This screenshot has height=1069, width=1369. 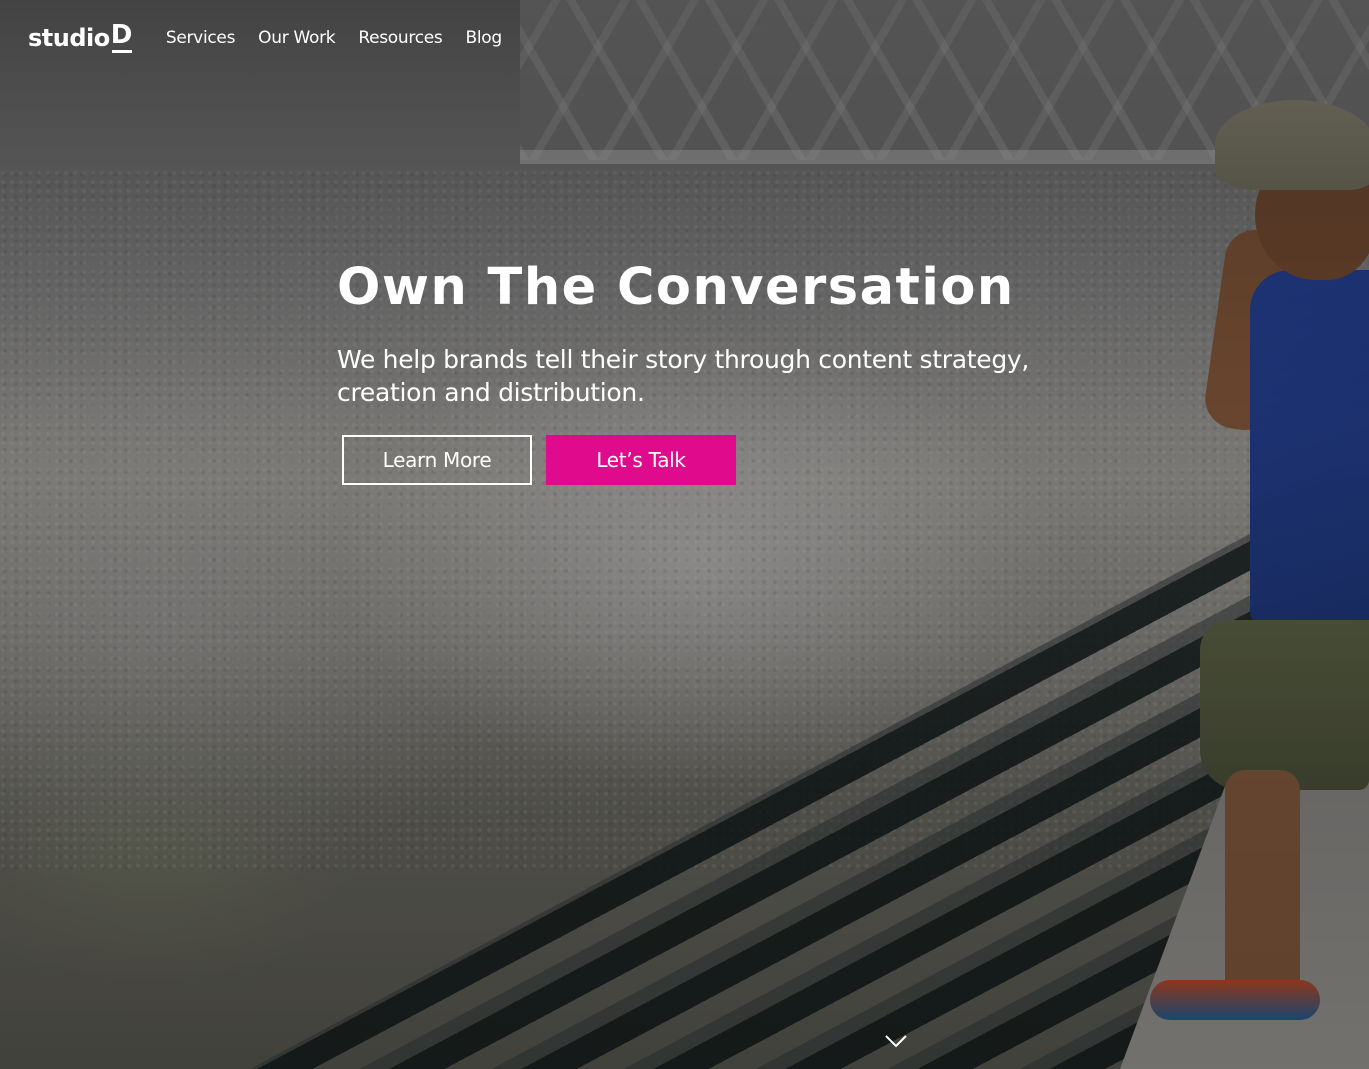 I want to click on scroll-down-button, so click(x=896, y=1041).